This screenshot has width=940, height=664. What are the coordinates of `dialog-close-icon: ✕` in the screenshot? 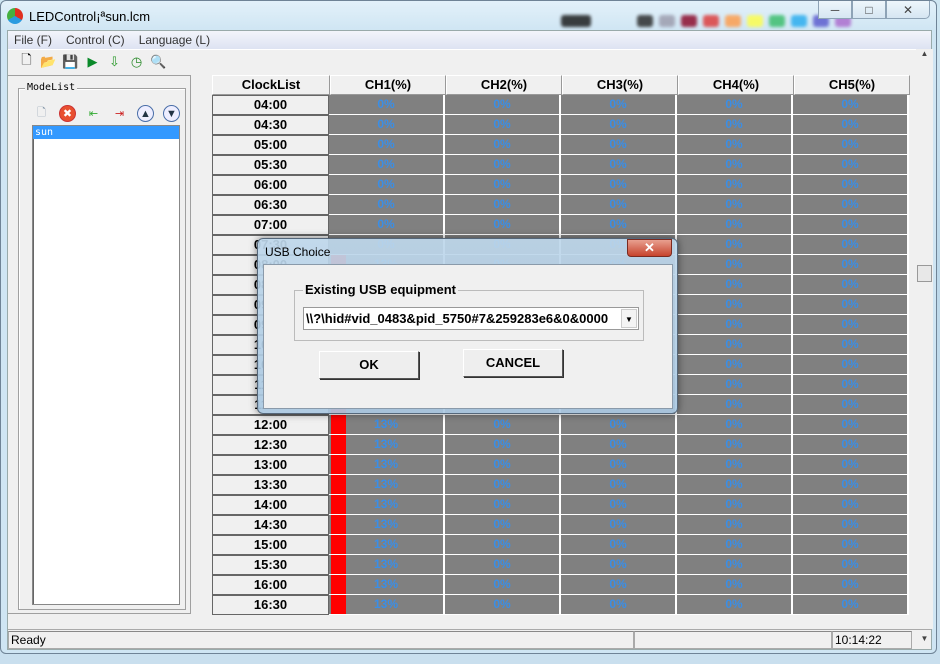 It's located at (649, 248).